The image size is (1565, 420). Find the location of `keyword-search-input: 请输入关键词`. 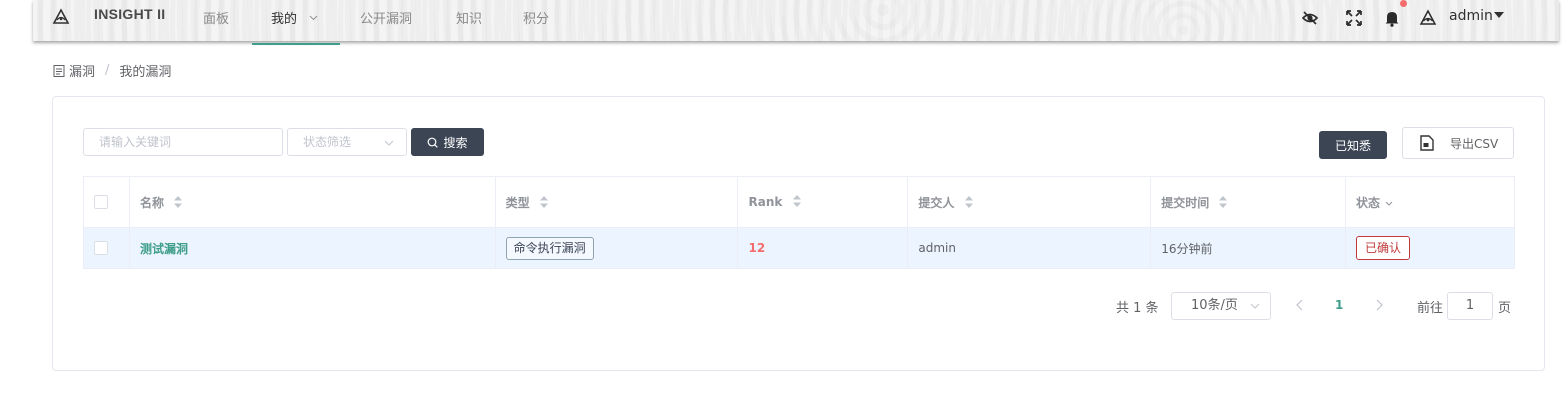

keyword-search-input: 请输入关键词 is located at coordinates (183, 142).